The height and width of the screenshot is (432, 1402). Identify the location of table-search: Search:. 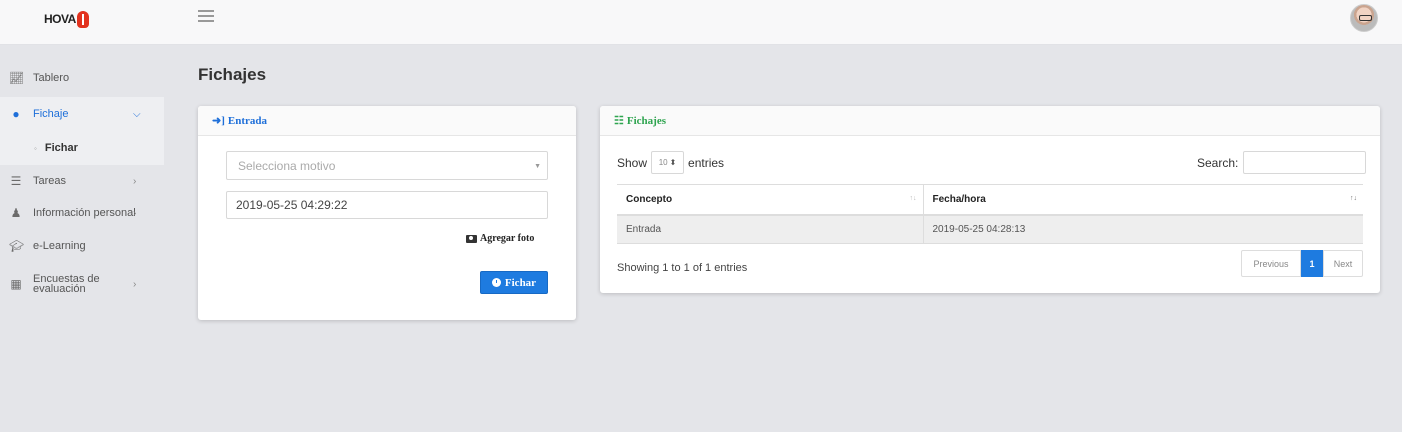
(1282, 162).